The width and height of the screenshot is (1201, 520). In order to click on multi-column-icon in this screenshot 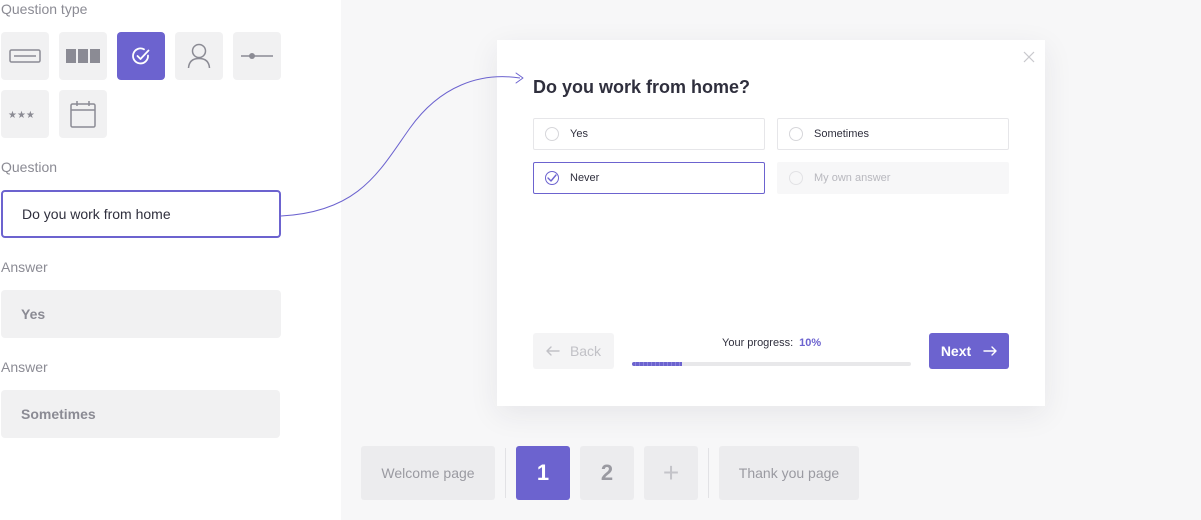, I will do `click(83, 56)`.